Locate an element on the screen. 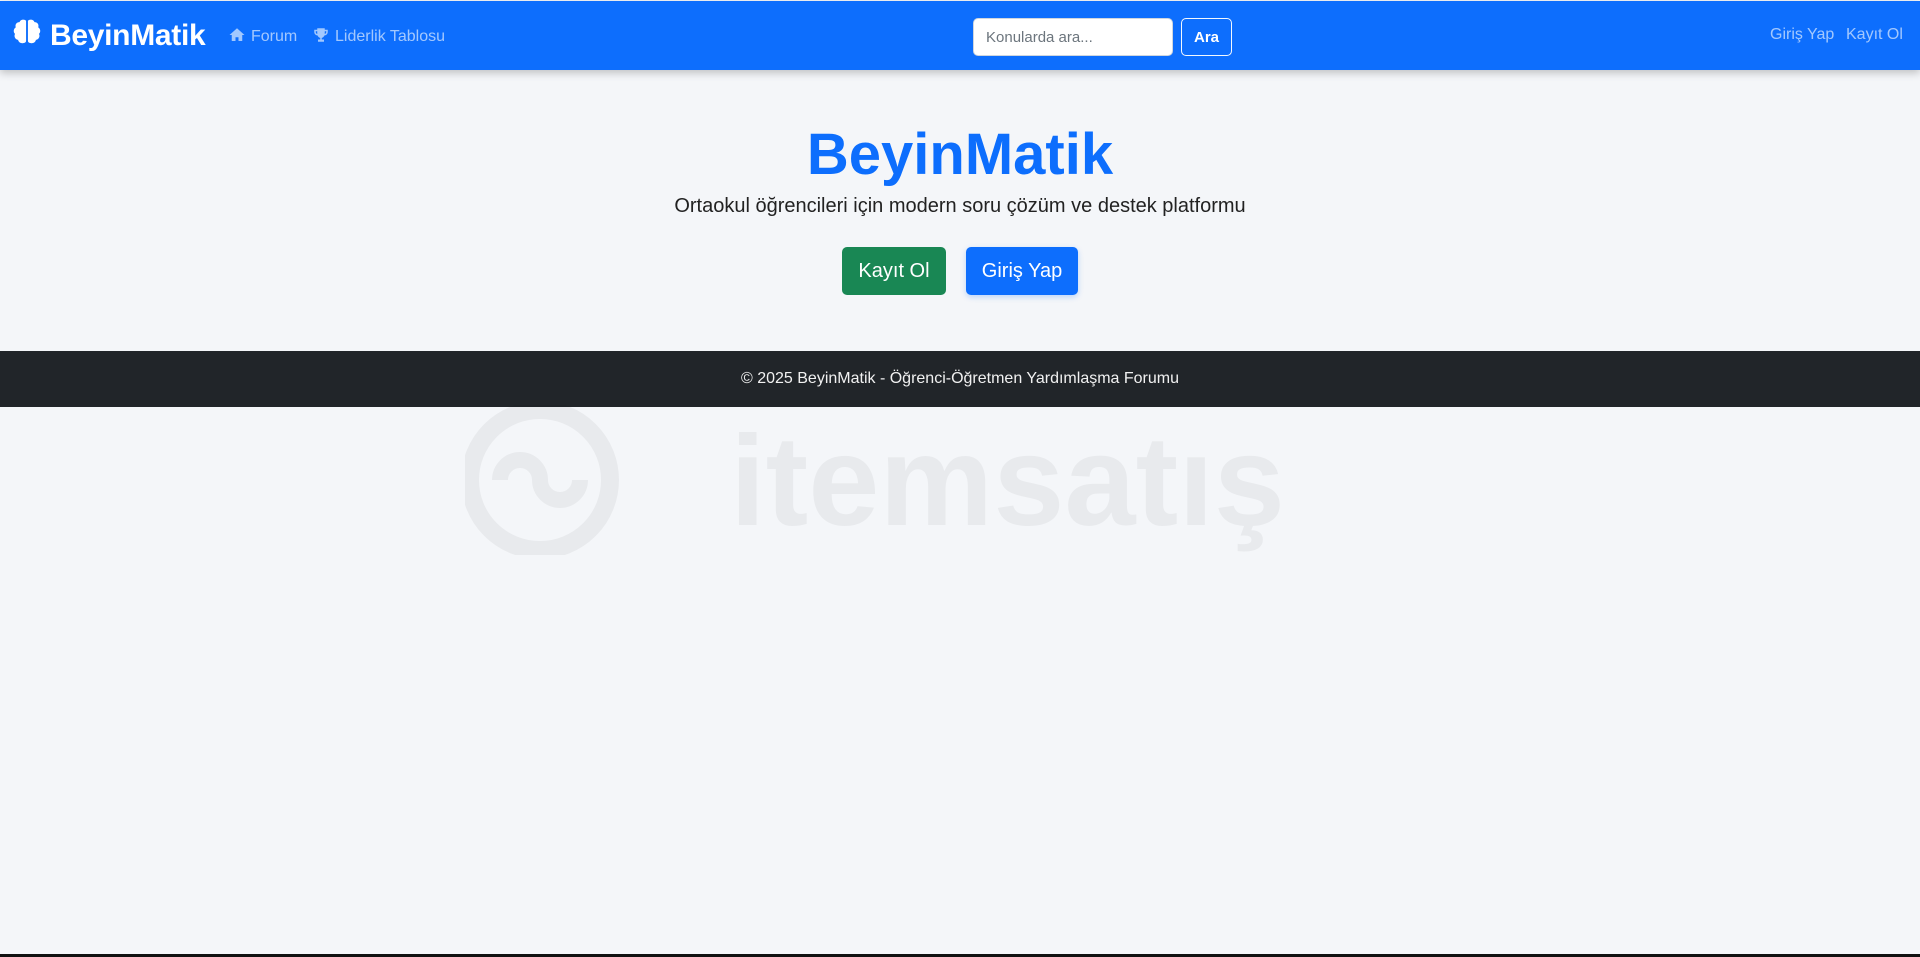 The image size is (1920, 957). nav-login-link: Giriş Yap is located at coordinates (1802, 35).